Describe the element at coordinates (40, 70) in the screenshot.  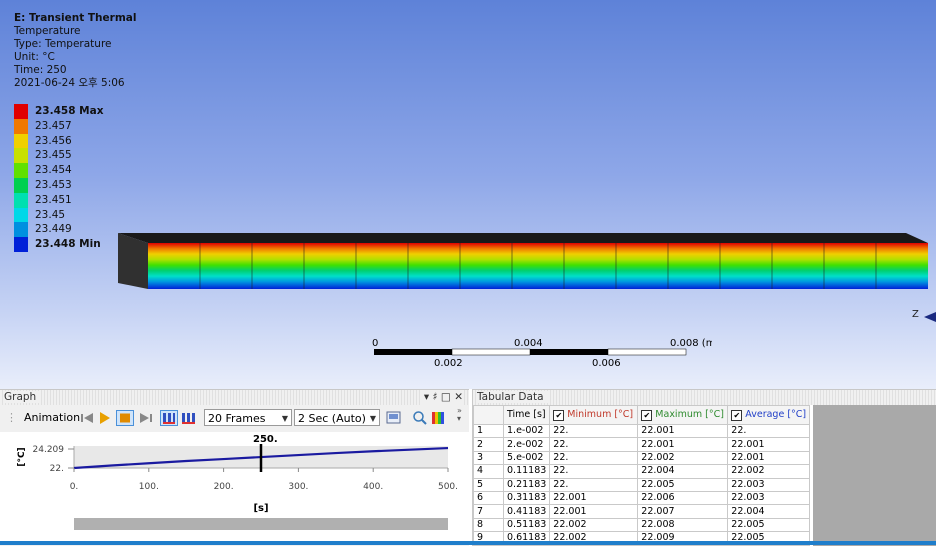
I see `result-time: Time: 250` at that location.